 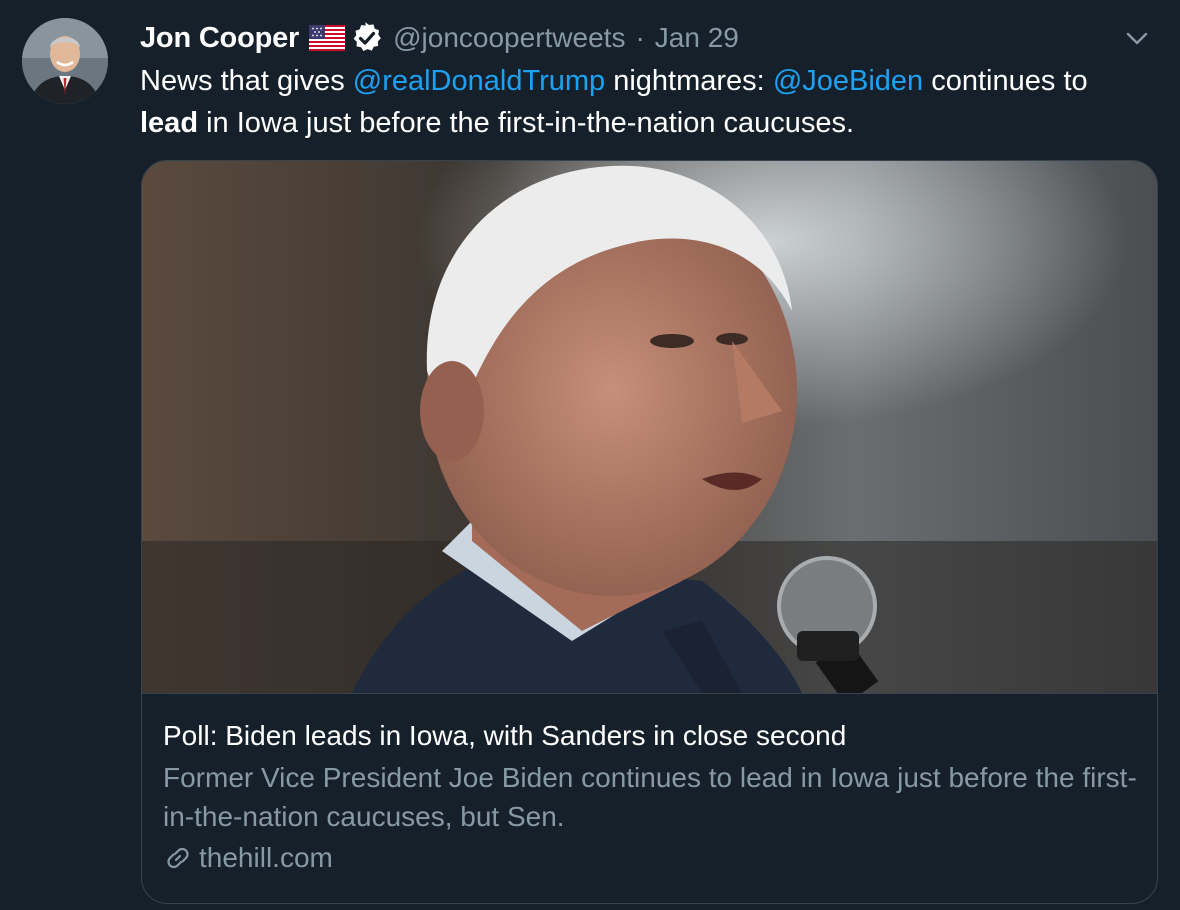 What do you see at coordinates (848, 81) in the screenshot?
I see `mention-link: @JoeBiden` at bounding box center [848, 81].